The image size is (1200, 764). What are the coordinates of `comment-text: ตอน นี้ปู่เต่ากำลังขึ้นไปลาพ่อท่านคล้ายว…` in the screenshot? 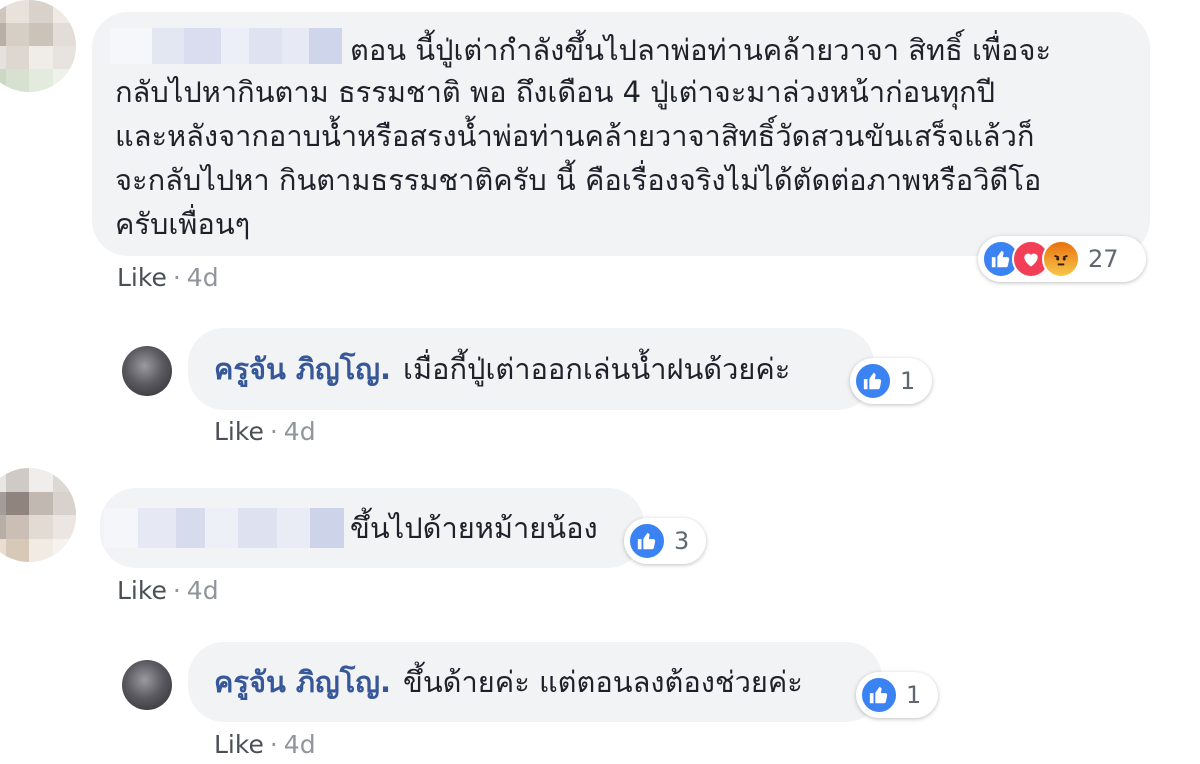 It's located at (700, 50).